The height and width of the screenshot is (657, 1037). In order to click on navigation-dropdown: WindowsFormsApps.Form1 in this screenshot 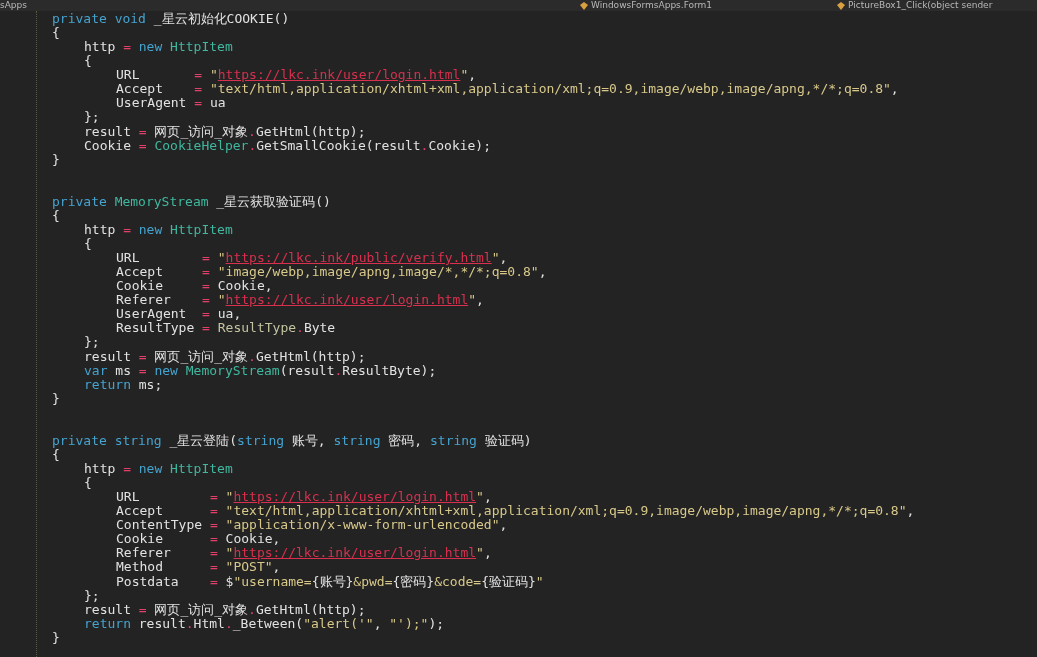, I will do `click(652, 5)`.